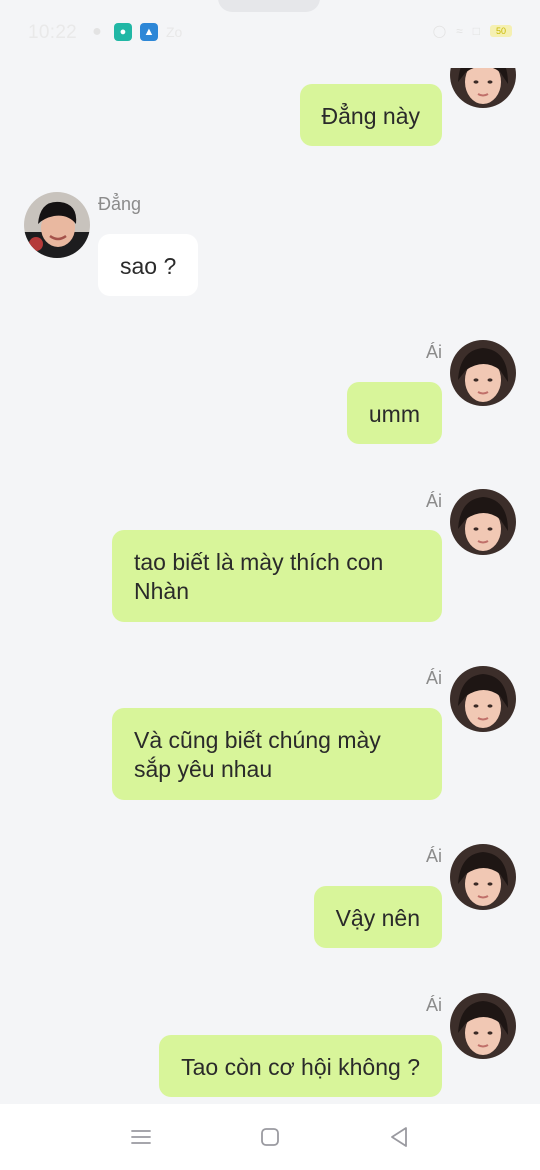 This screenshot has width=540, height=1170. Describe the element at coordinates (257, 754) in the screenshot. I see `message-text: Và cũng biết chúng mày sắp yêu nhau` at that location.